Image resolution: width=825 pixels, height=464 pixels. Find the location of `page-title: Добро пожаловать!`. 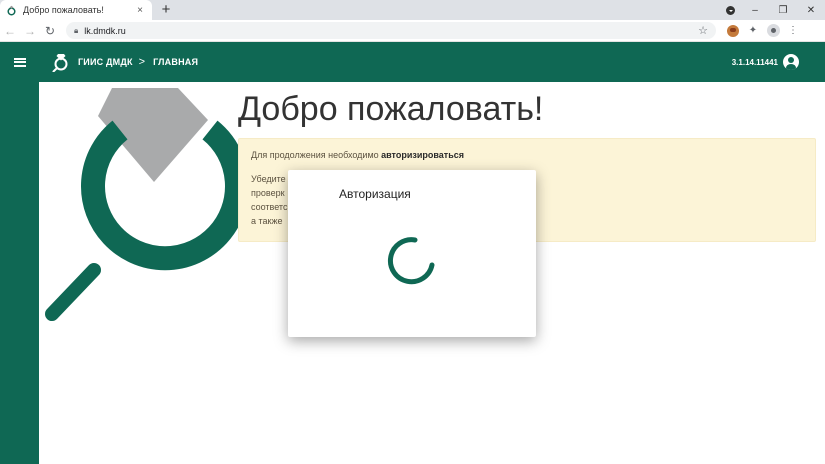

page-title: Добро пожаловать! is located at coordinates (391, 109).